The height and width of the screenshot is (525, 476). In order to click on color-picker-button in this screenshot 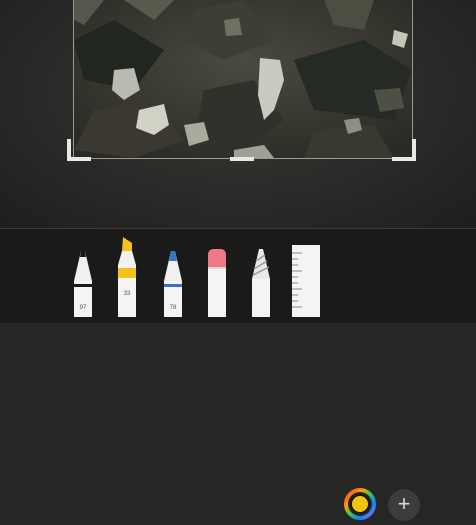, I will do `click(360, 504)`.